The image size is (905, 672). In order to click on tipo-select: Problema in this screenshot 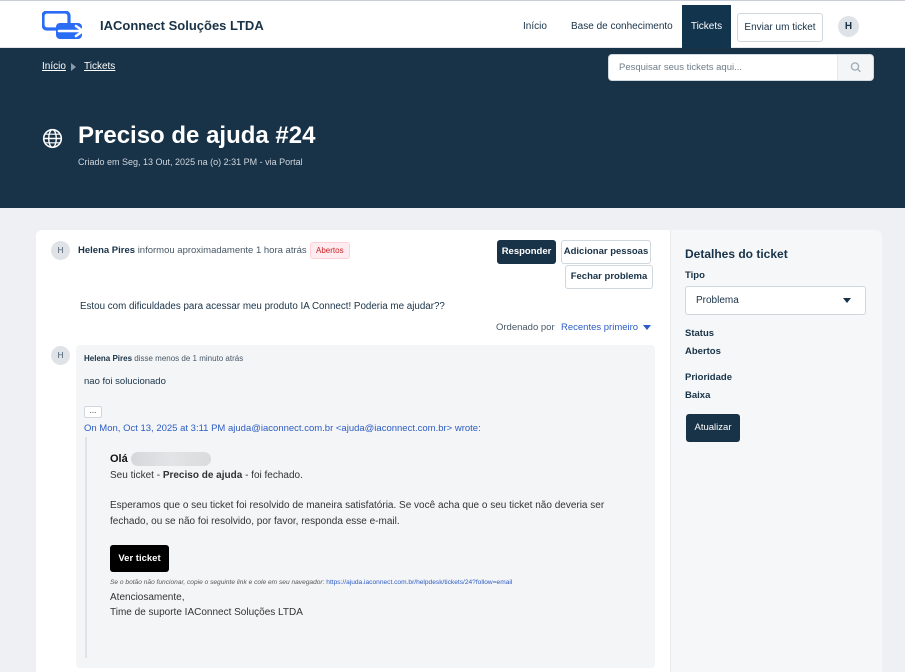, I will do `click(775, 300)`.